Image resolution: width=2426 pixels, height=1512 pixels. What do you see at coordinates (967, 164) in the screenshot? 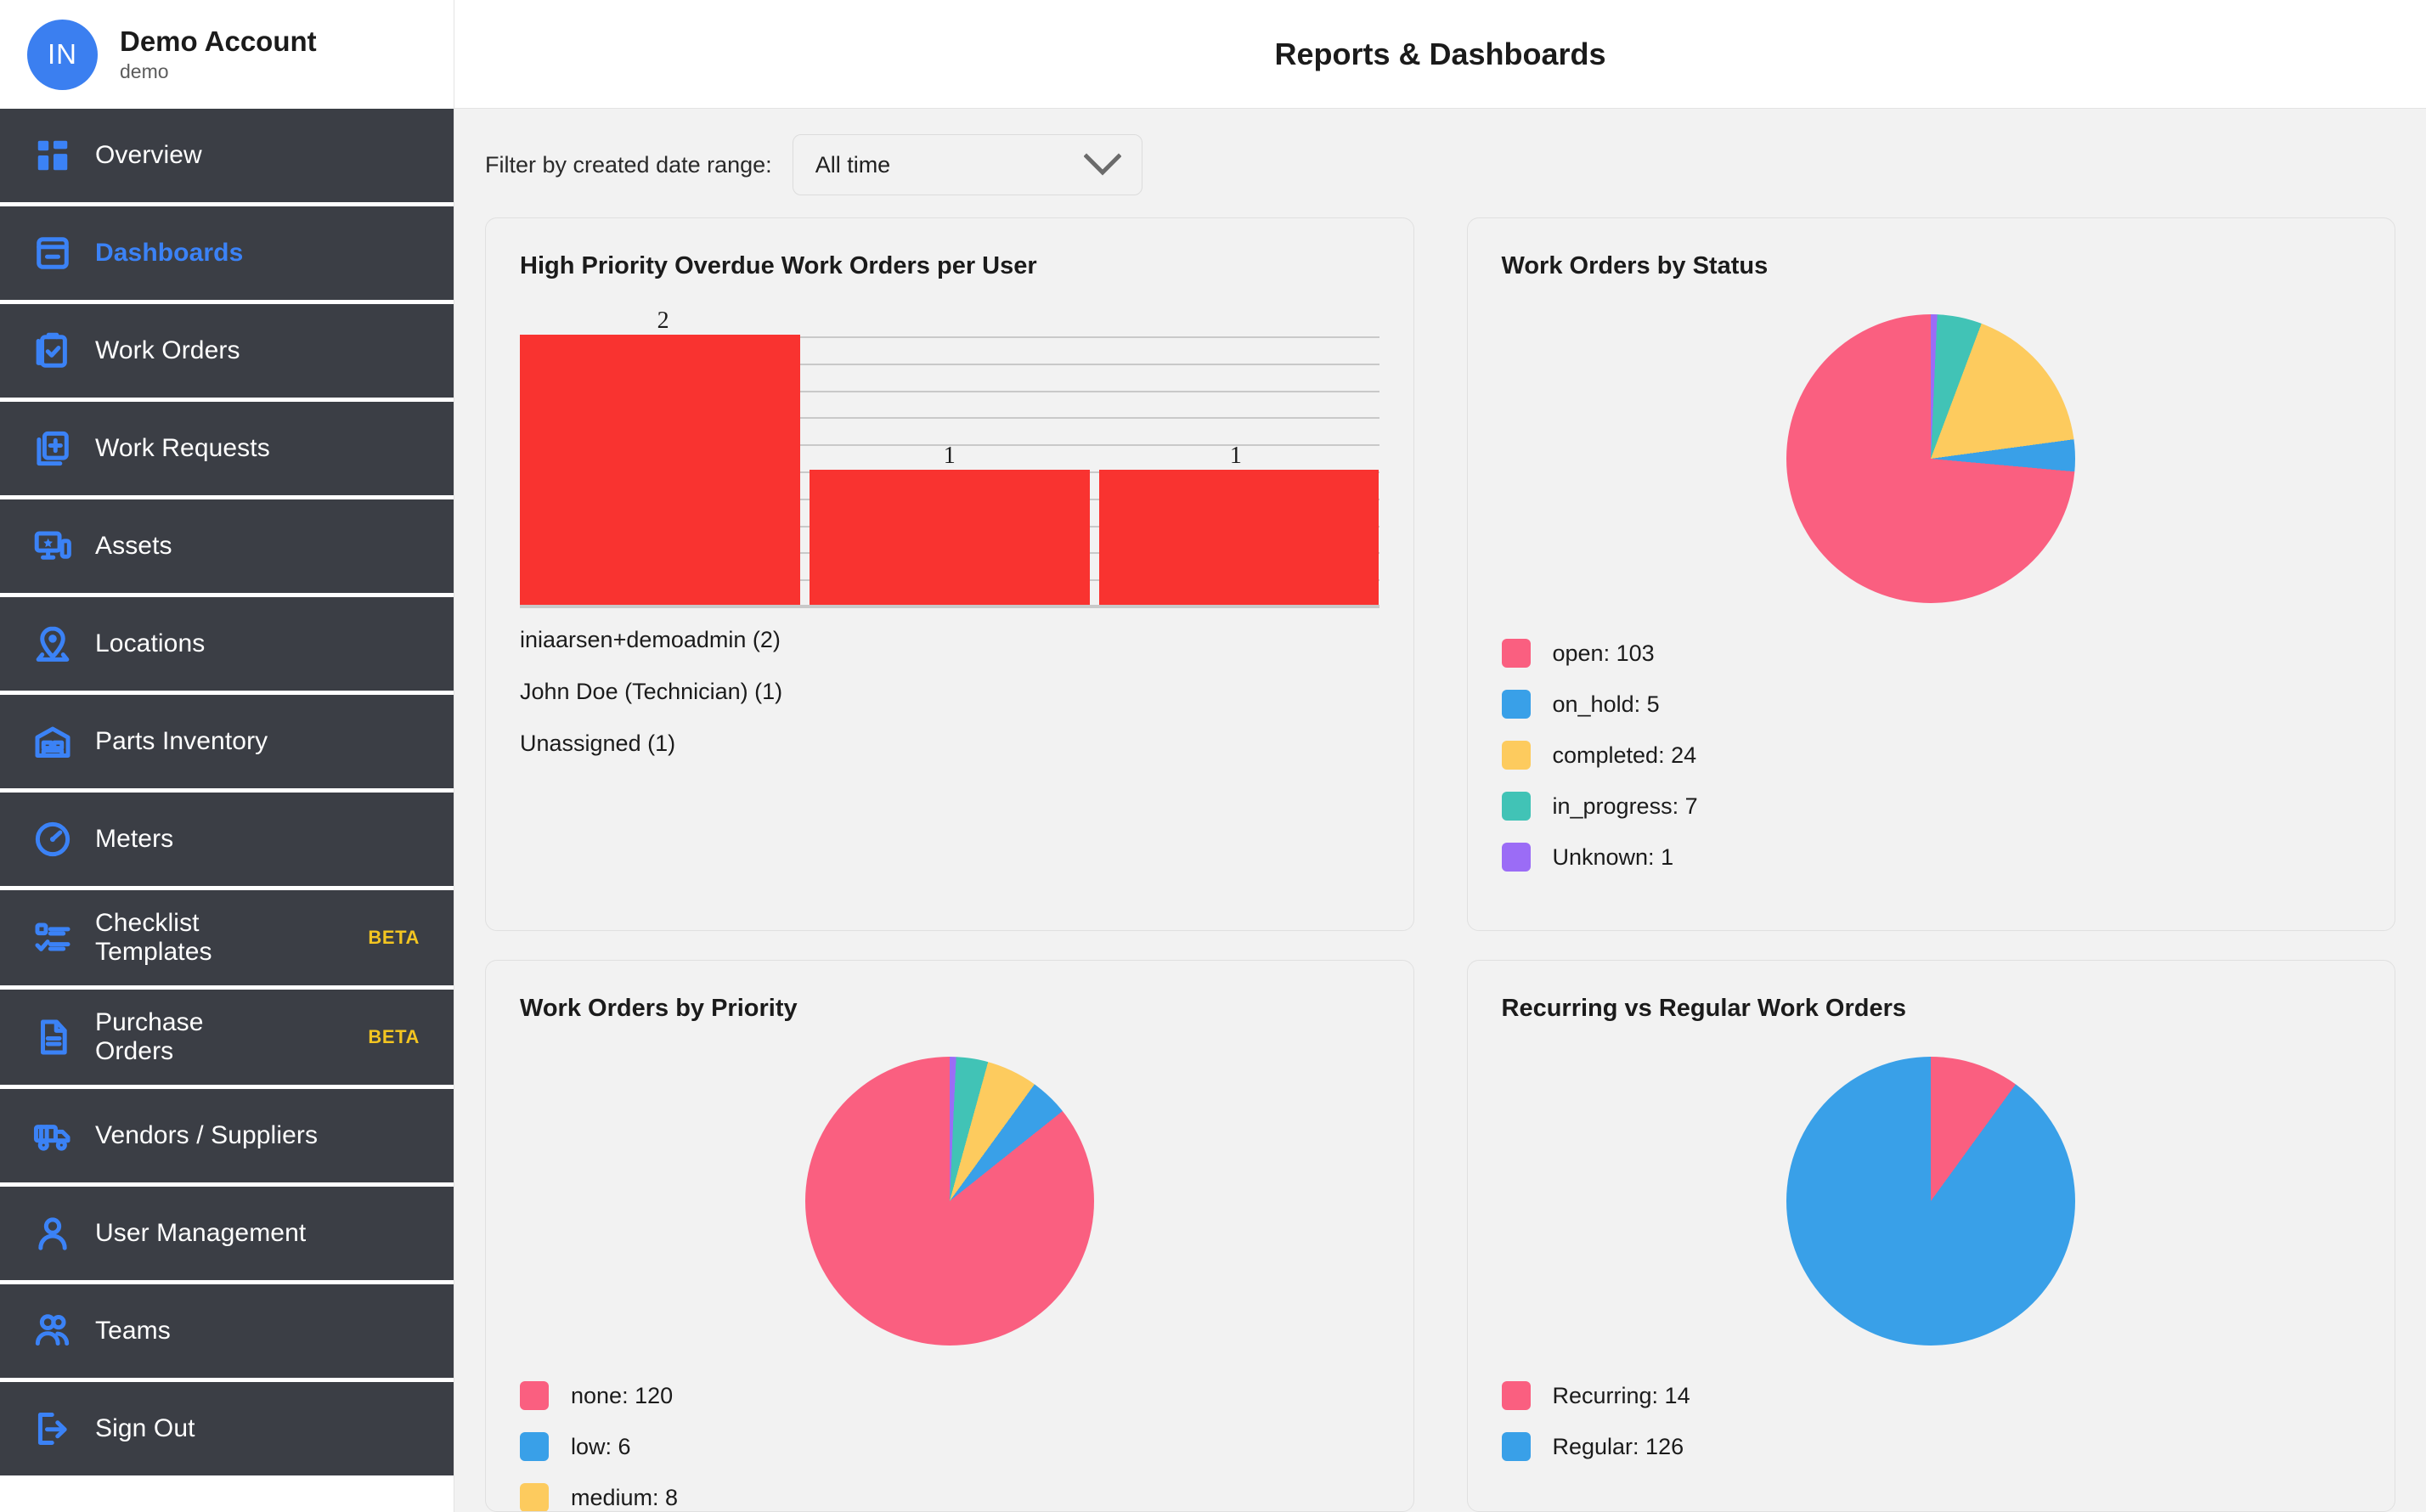
I see `date-range-select: All time` at bounding box center [967, 164].